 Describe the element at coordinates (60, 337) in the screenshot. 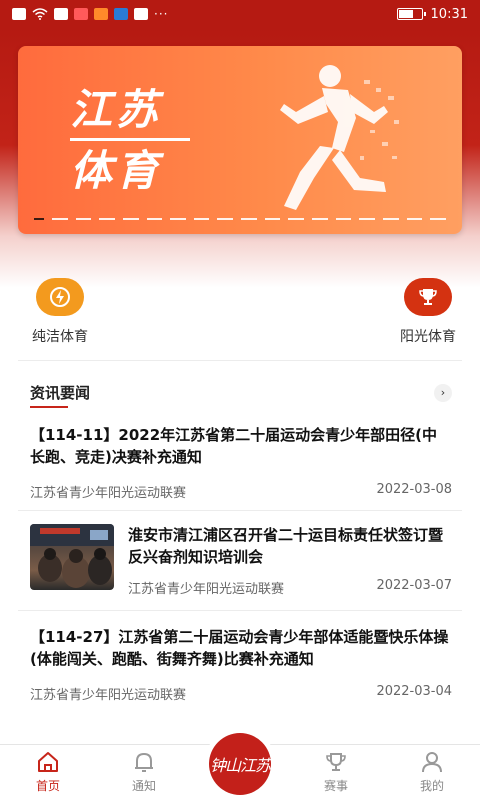

I see `quick-entry-label: 纯洁体育` at that location.